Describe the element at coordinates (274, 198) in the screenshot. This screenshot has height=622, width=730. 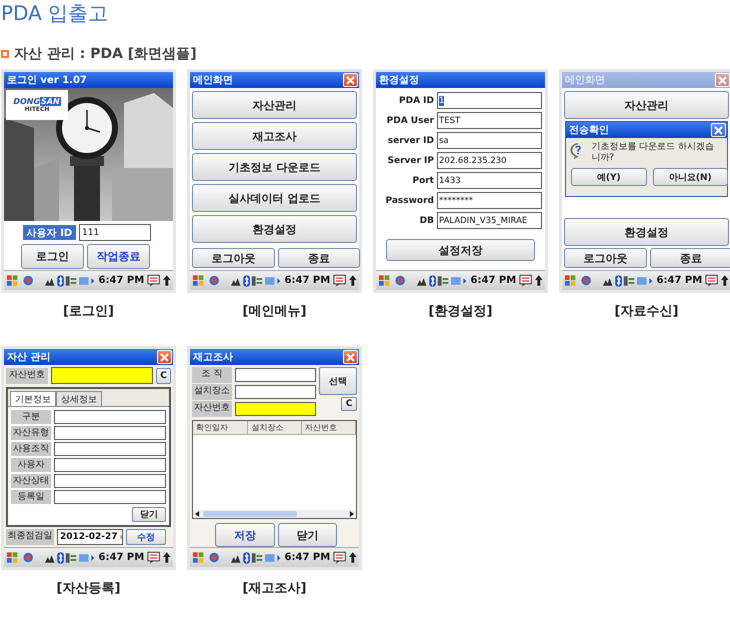
I see `menu-button: 실사데이터 업로드` at that location.